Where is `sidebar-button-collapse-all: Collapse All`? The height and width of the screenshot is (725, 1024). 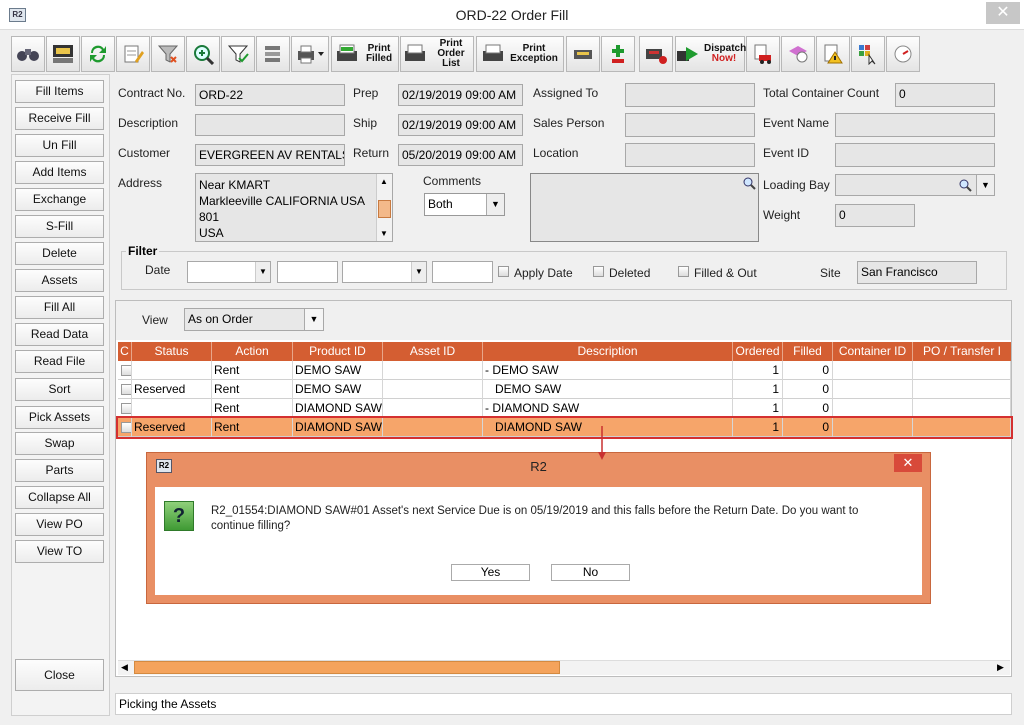
sidebar-button-collapse-all: Collapse All is located at coordinates (59, 497).